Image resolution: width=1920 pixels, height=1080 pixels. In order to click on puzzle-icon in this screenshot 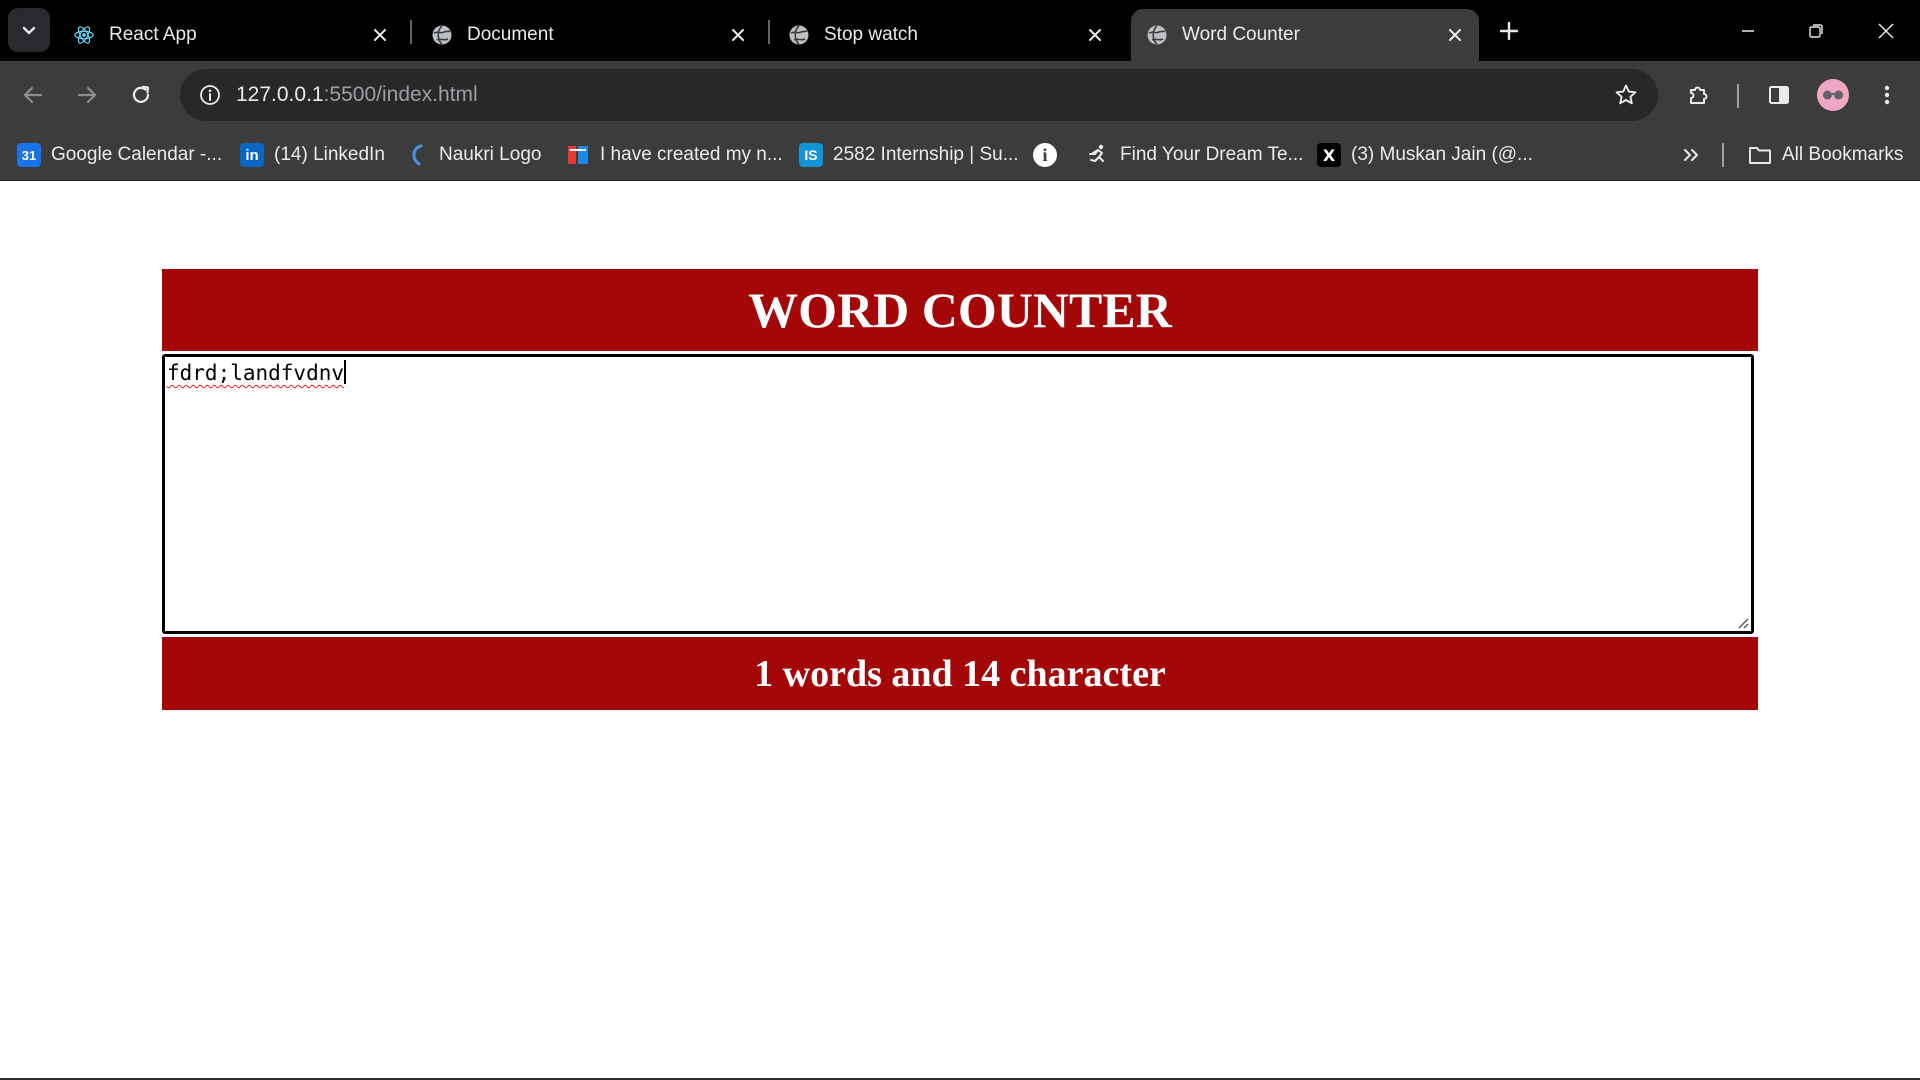, I will do `click(1699, 95)`.